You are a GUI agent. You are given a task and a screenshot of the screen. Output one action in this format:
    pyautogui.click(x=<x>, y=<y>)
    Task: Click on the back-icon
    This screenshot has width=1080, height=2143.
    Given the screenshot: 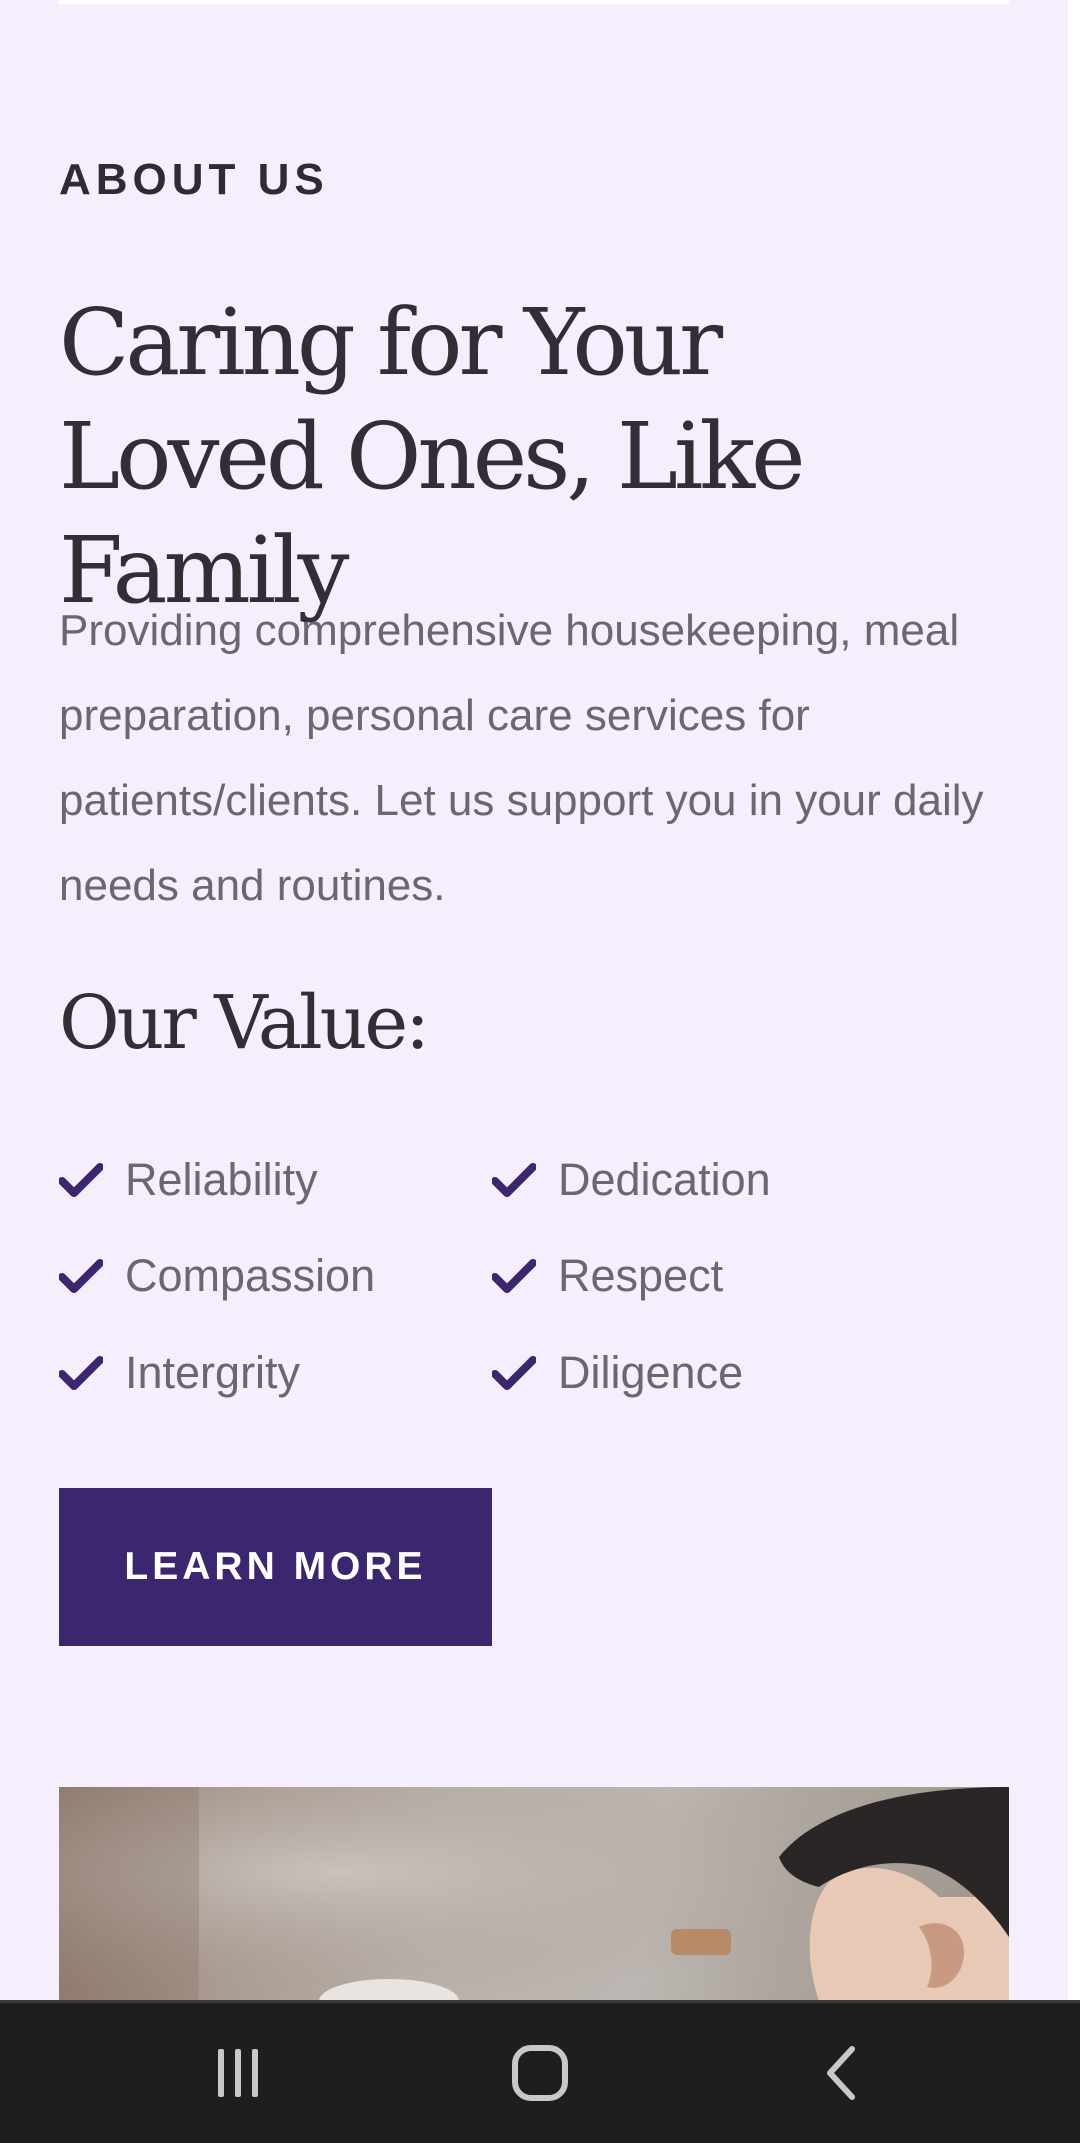 What is the action you would take?
    pyautogui.click(x=841, y=2073)
    